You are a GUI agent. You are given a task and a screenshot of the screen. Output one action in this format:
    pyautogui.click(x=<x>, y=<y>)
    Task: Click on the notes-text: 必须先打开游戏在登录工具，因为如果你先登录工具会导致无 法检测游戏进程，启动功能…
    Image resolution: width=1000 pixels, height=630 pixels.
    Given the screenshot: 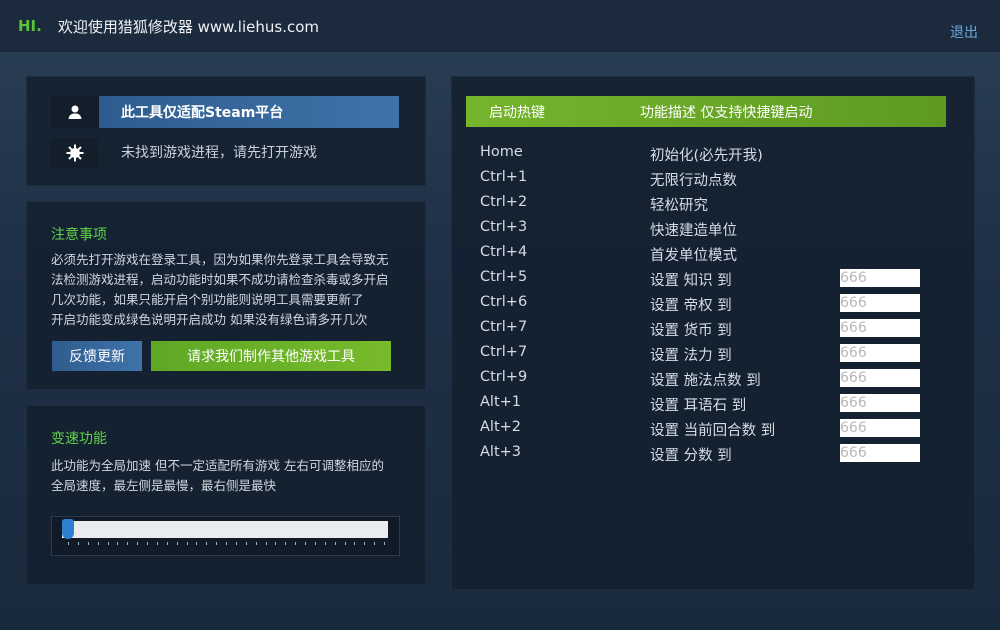 What is the action you would take?
    pyautogui.click(x=231, y=290)
    